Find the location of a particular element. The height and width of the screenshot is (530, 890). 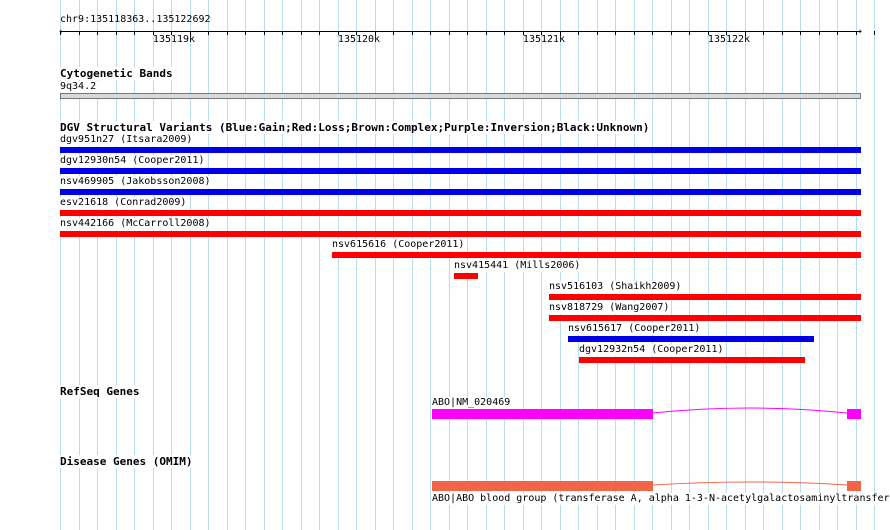

omim-gene-block-right is located at coordinates (854, 486).